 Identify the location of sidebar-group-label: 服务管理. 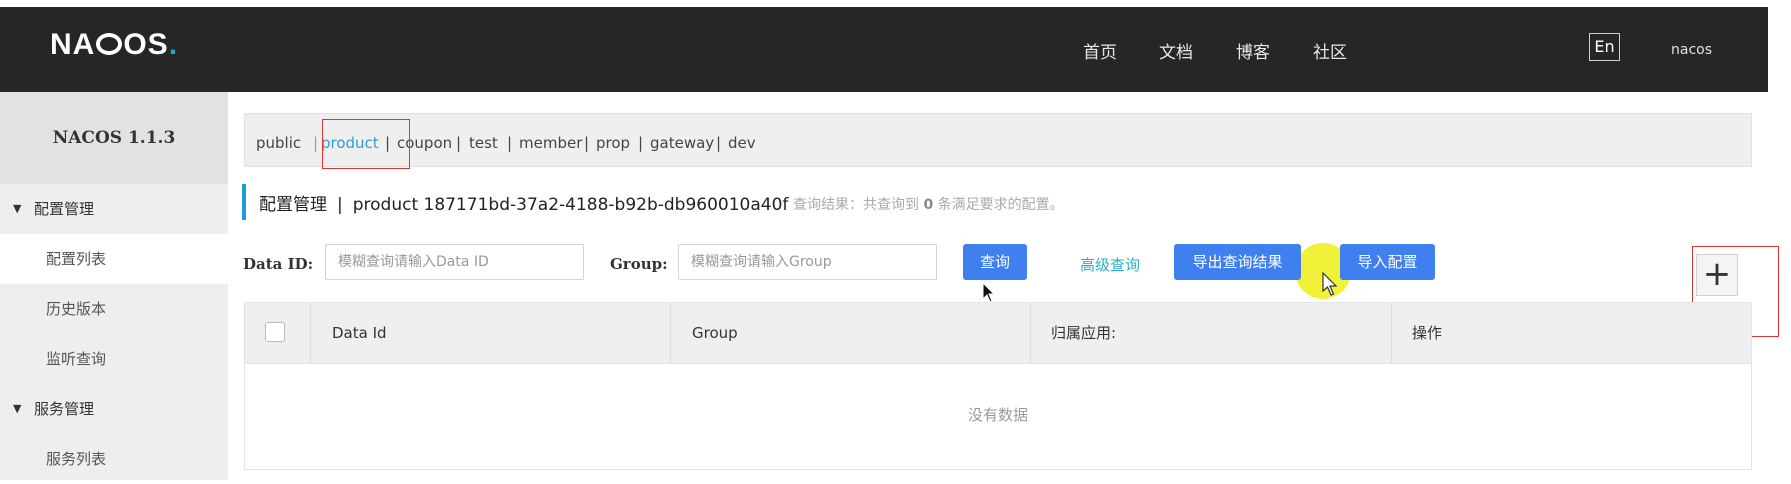
(64, 409).